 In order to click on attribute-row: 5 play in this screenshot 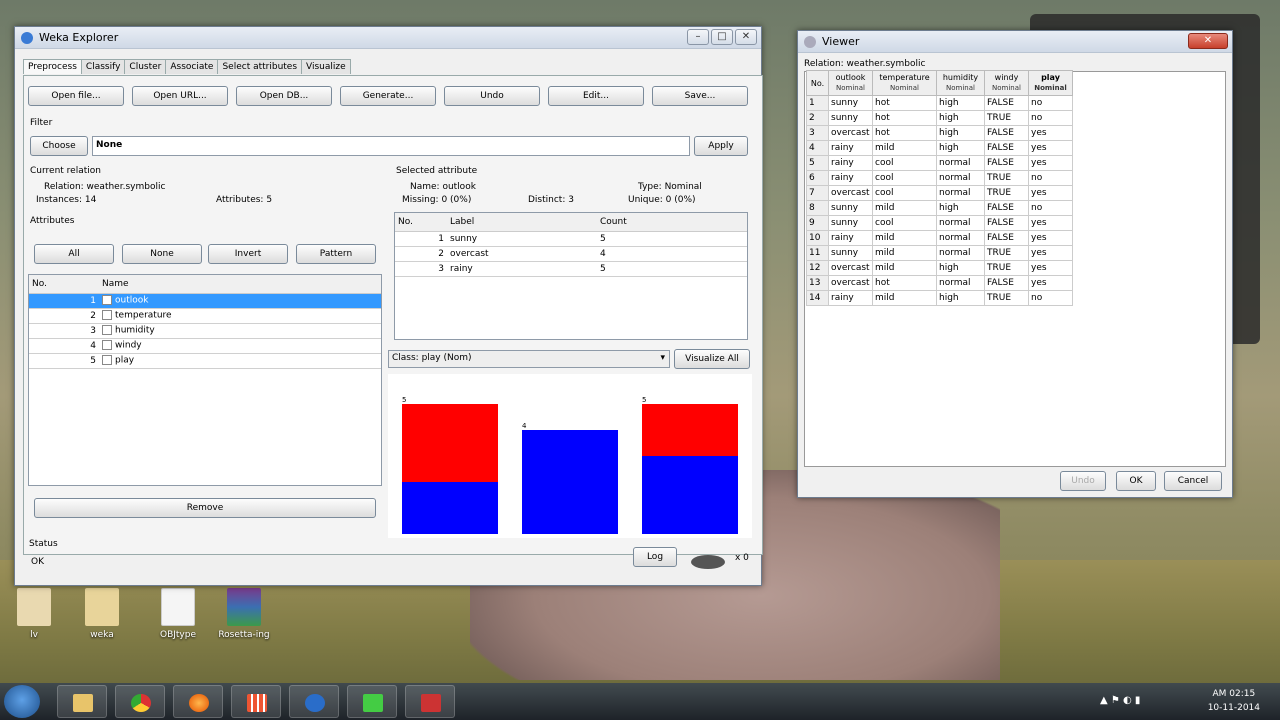, I will do `click(205, 361)`.